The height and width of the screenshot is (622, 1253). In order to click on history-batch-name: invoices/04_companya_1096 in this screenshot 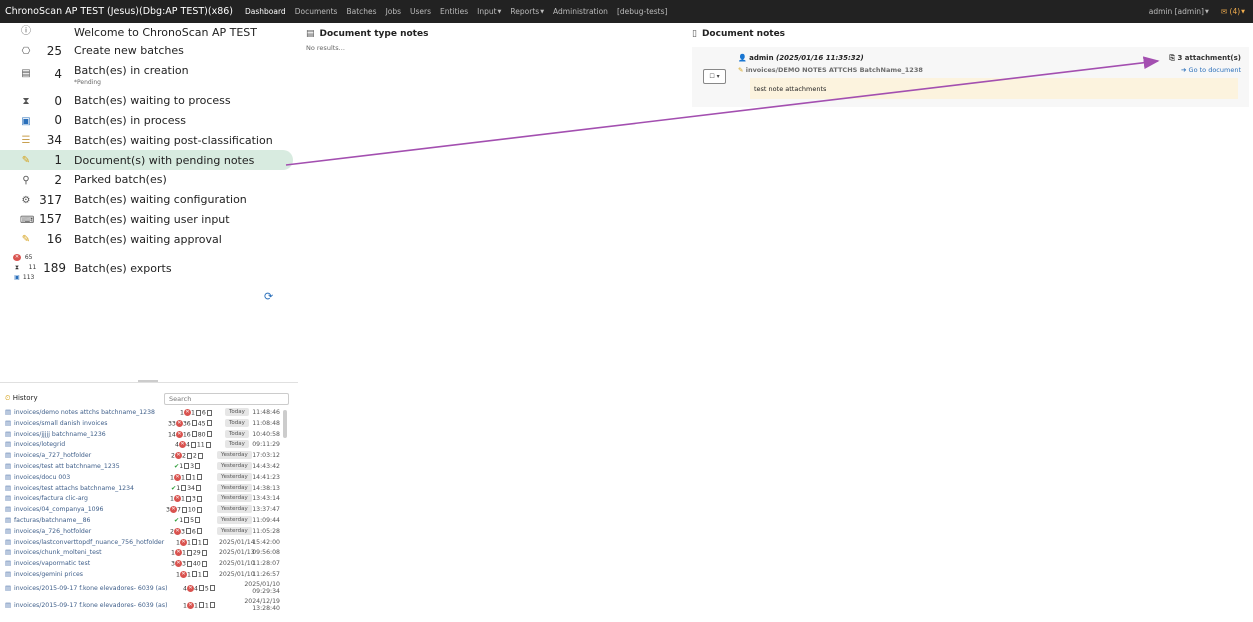, I will do `click(58, 509)`.